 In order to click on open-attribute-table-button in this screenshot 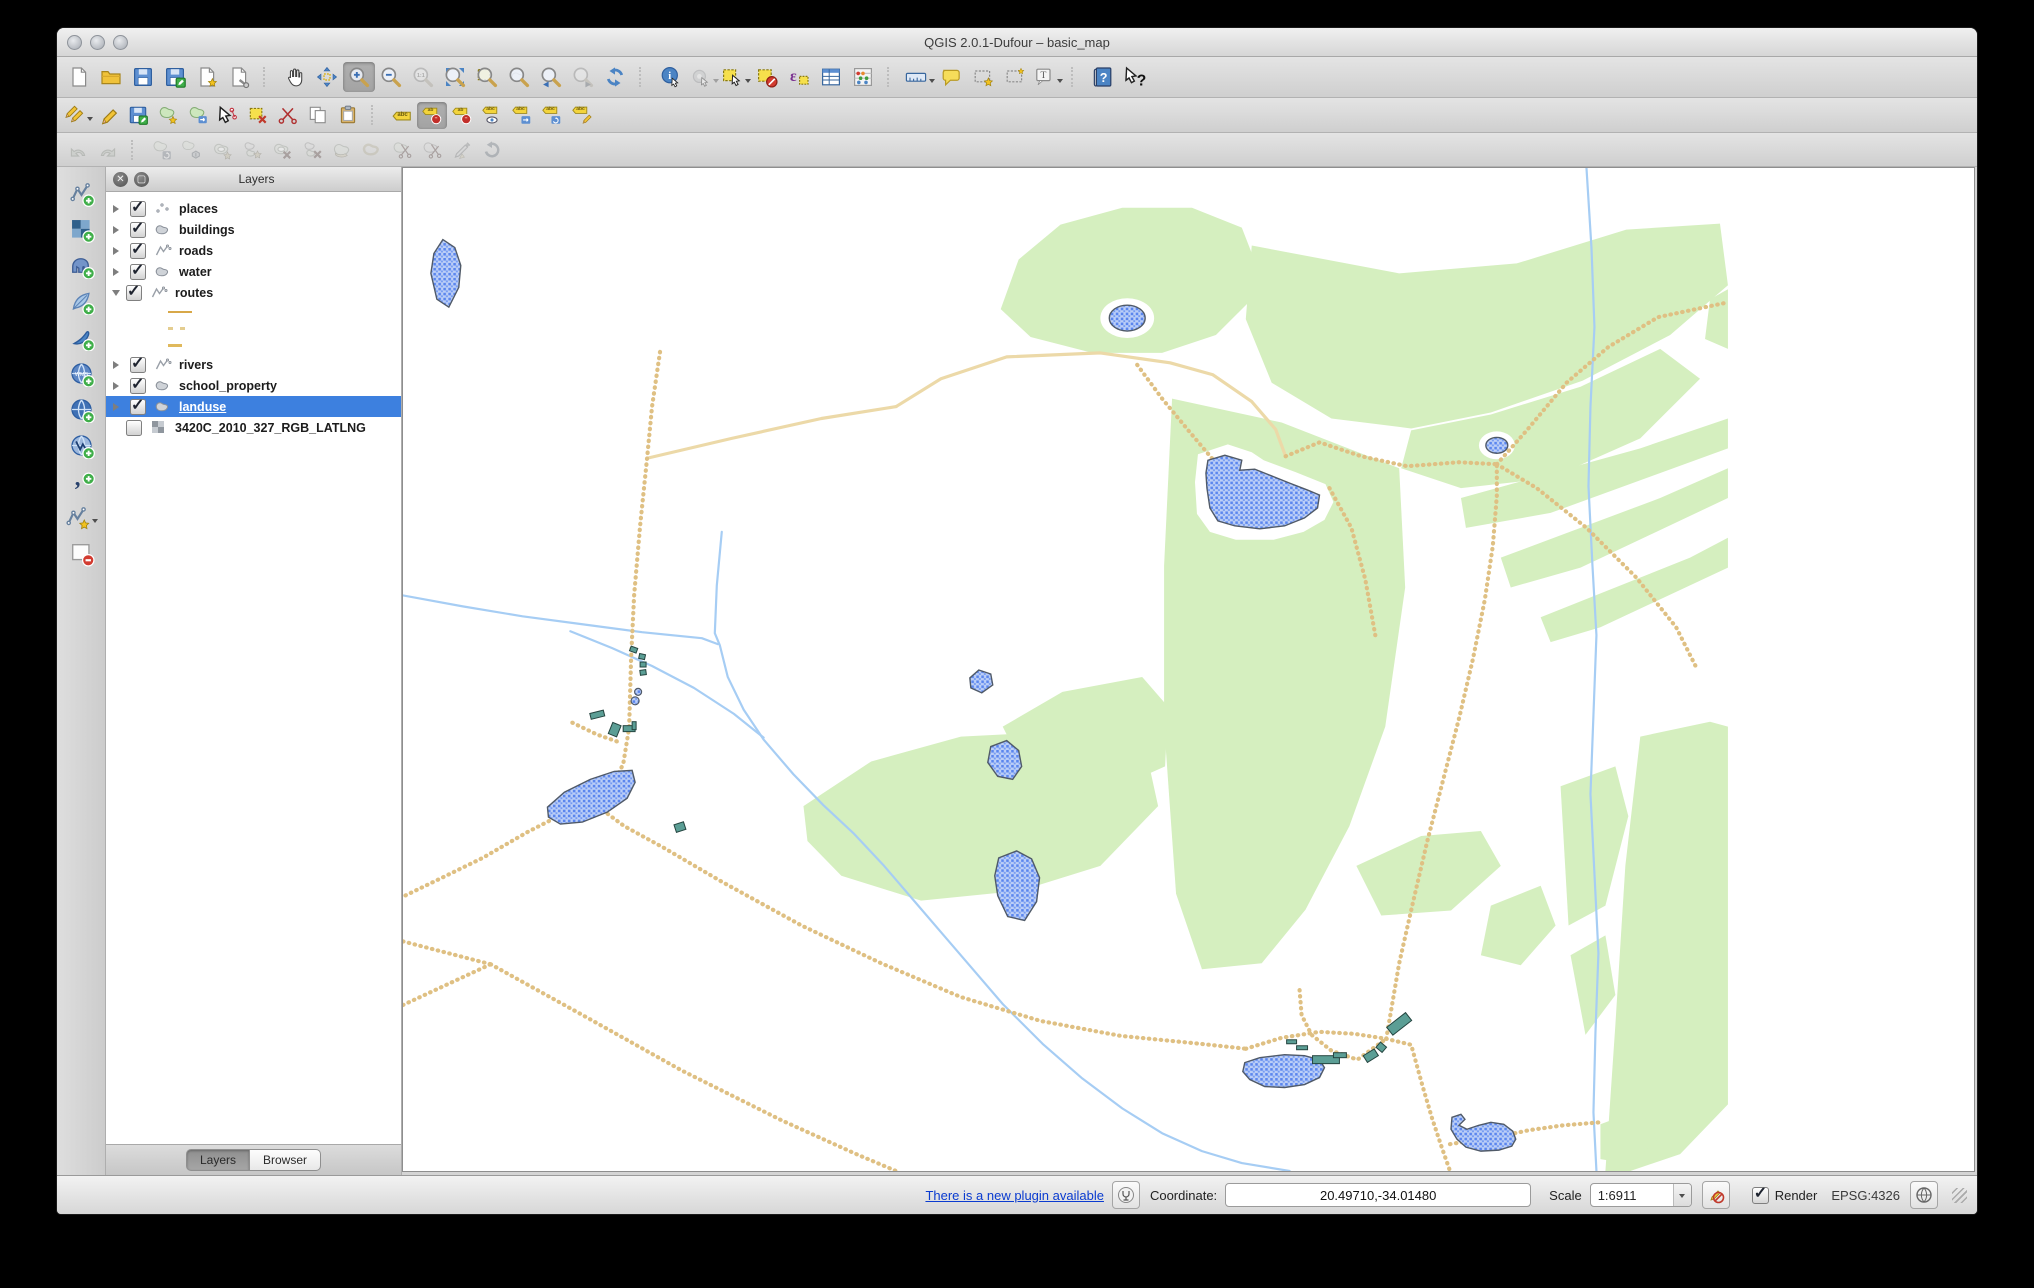, I will do `click(831, 77)`.